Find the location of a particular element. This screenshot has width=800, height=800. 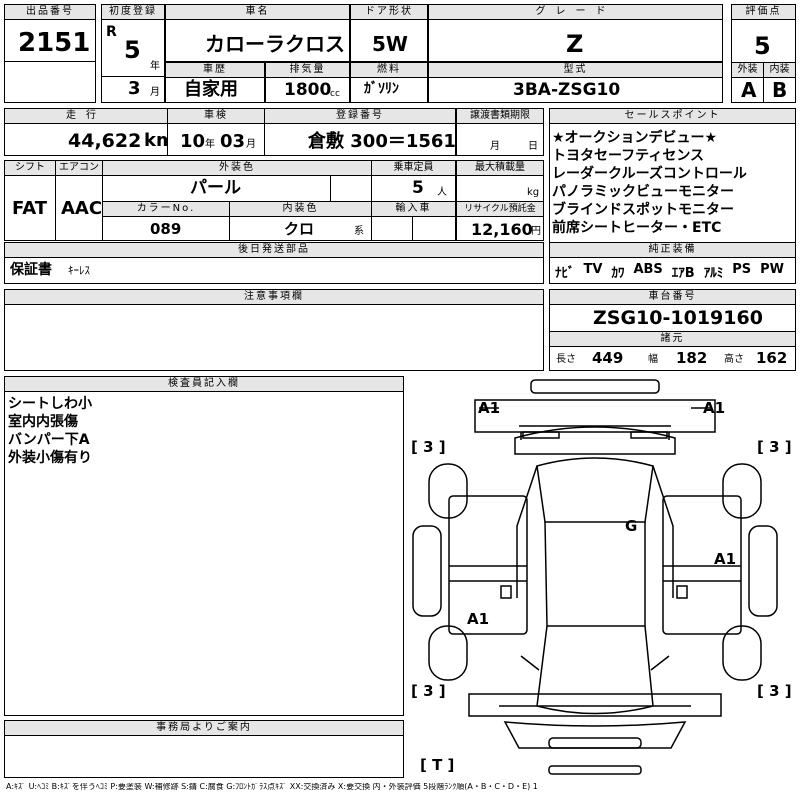

office-header: 事務局よりご案内 is located at coordinates (204, 728).